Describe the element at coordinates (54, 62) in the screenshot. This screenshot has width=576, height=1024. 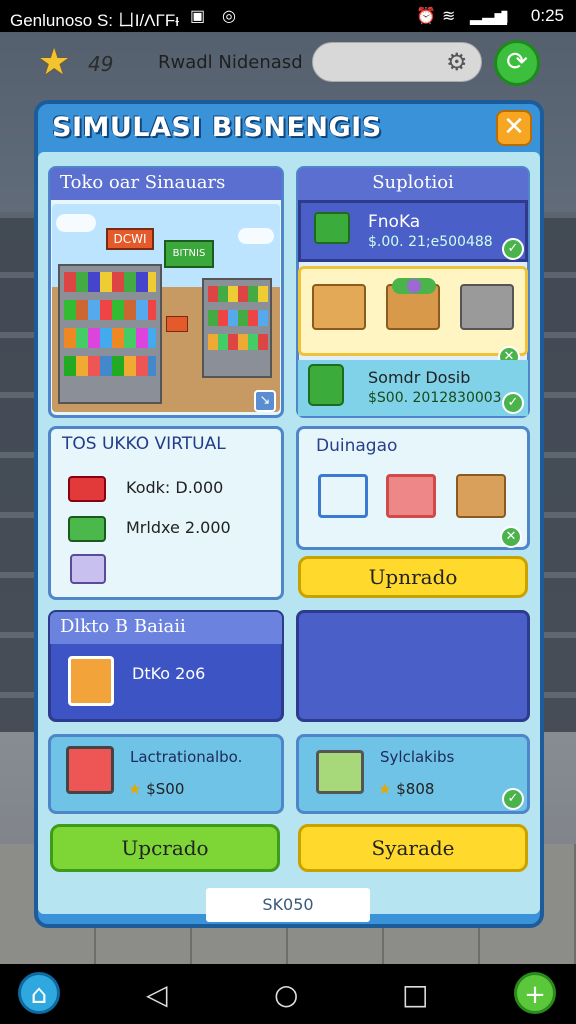
I see `star-icon: ★` at that location.